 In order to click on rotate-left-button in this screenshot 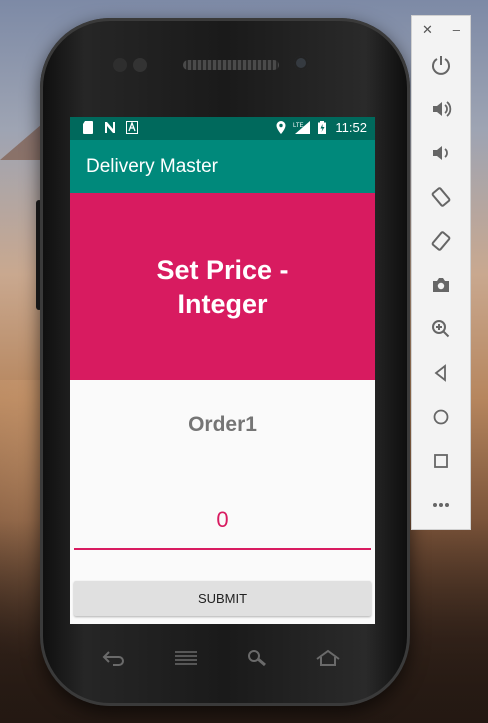, I will do `click(441, 197)`.